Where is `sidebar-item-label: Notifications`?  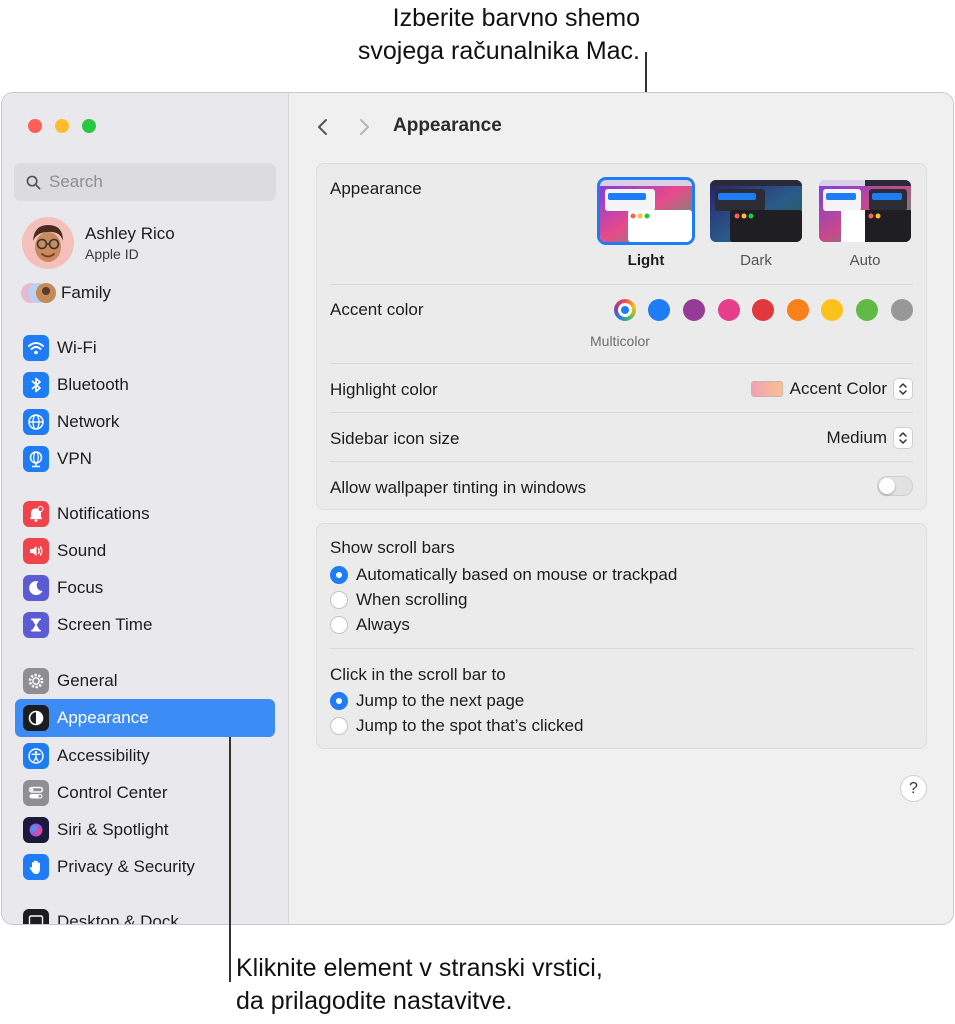
sidebar-item-label: Notifications is located at coordinates (103, 513).